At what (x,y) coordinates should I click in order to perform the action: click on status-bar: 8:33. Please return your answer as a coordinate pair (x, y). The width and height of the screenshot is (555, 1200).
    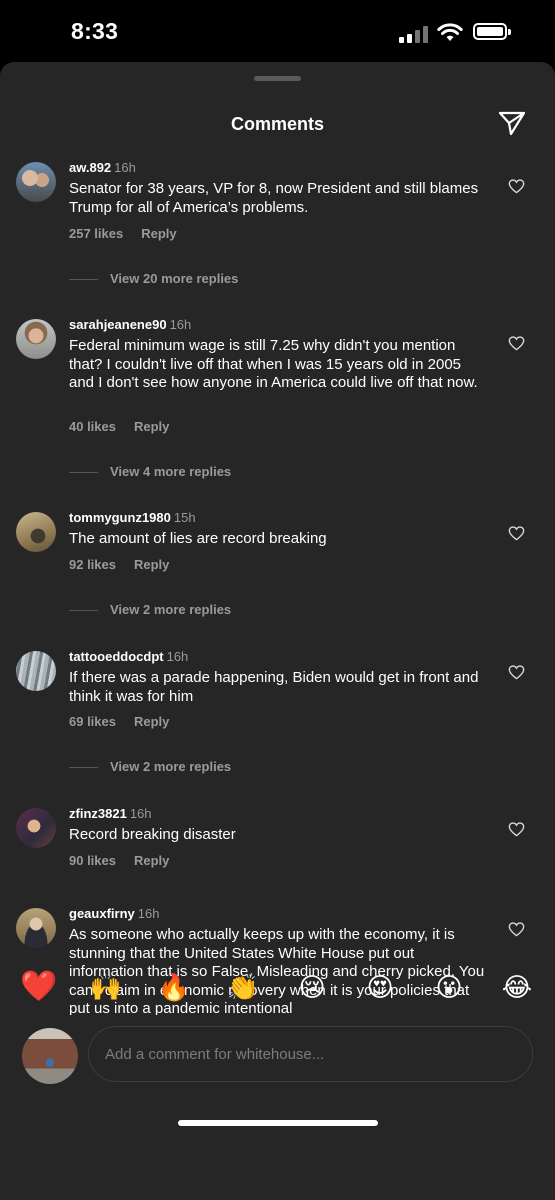
    Looking at the image, I should click on (277, 31).